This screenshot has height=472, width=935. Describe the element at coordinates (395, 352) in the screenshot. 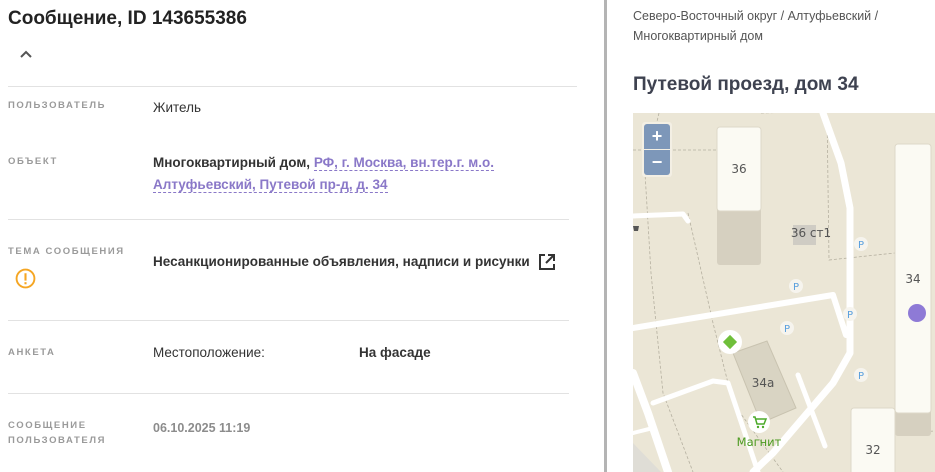

I see `survey-answer: На фасаде` at that location.